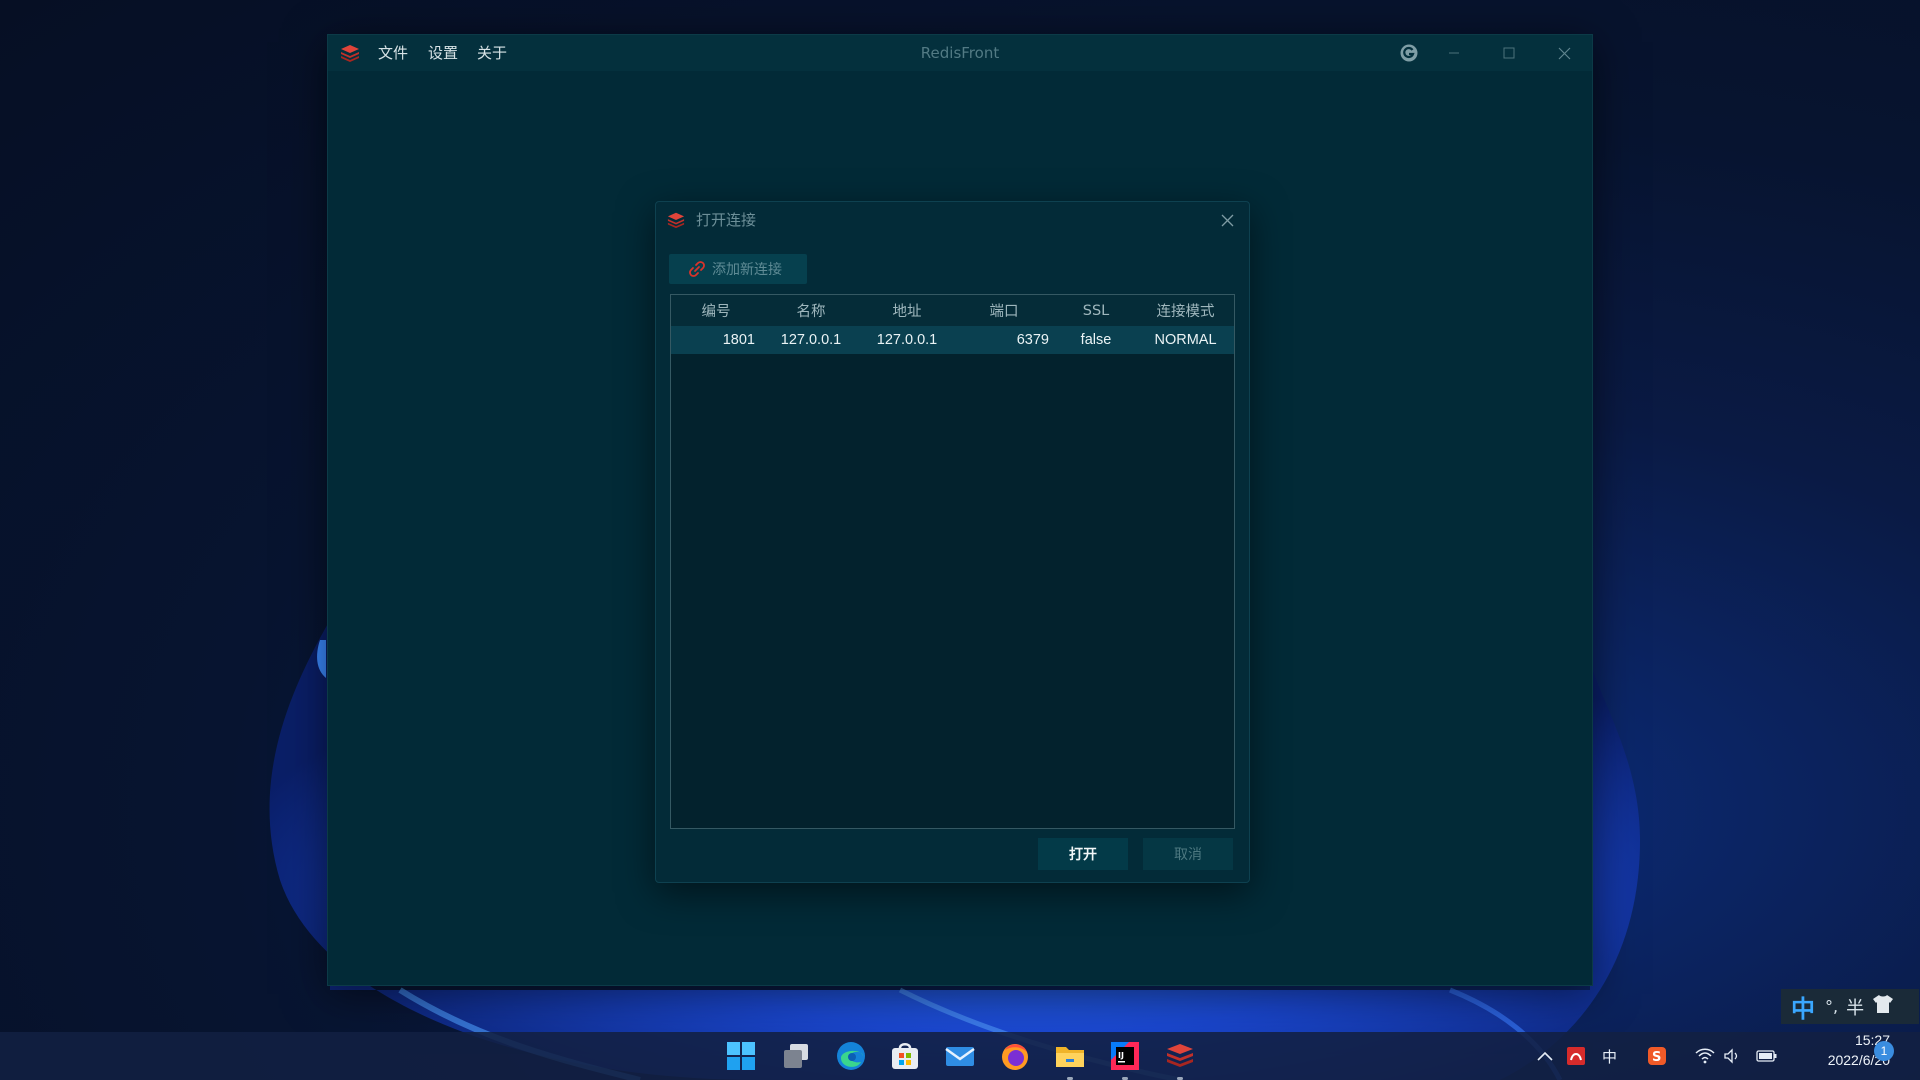 The height and width of the screenshot is (1080, 1920). What do you see at coordinates (393, 53) in the screenshot?
I see `menu-file: 文件` at bounding box center [393, 53].